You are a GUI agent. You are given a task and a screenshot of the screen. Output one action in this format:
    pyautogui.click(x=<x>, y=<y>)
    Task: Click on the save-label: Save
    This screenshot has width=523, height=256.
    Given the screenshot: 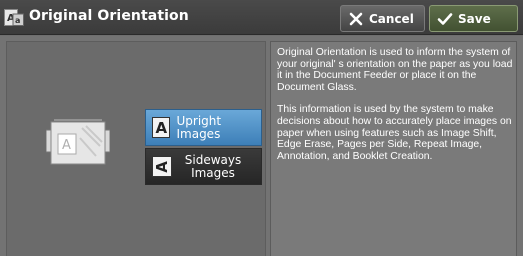 What is the action you would take?
    pyautogui.click(x=474, y=18)
    